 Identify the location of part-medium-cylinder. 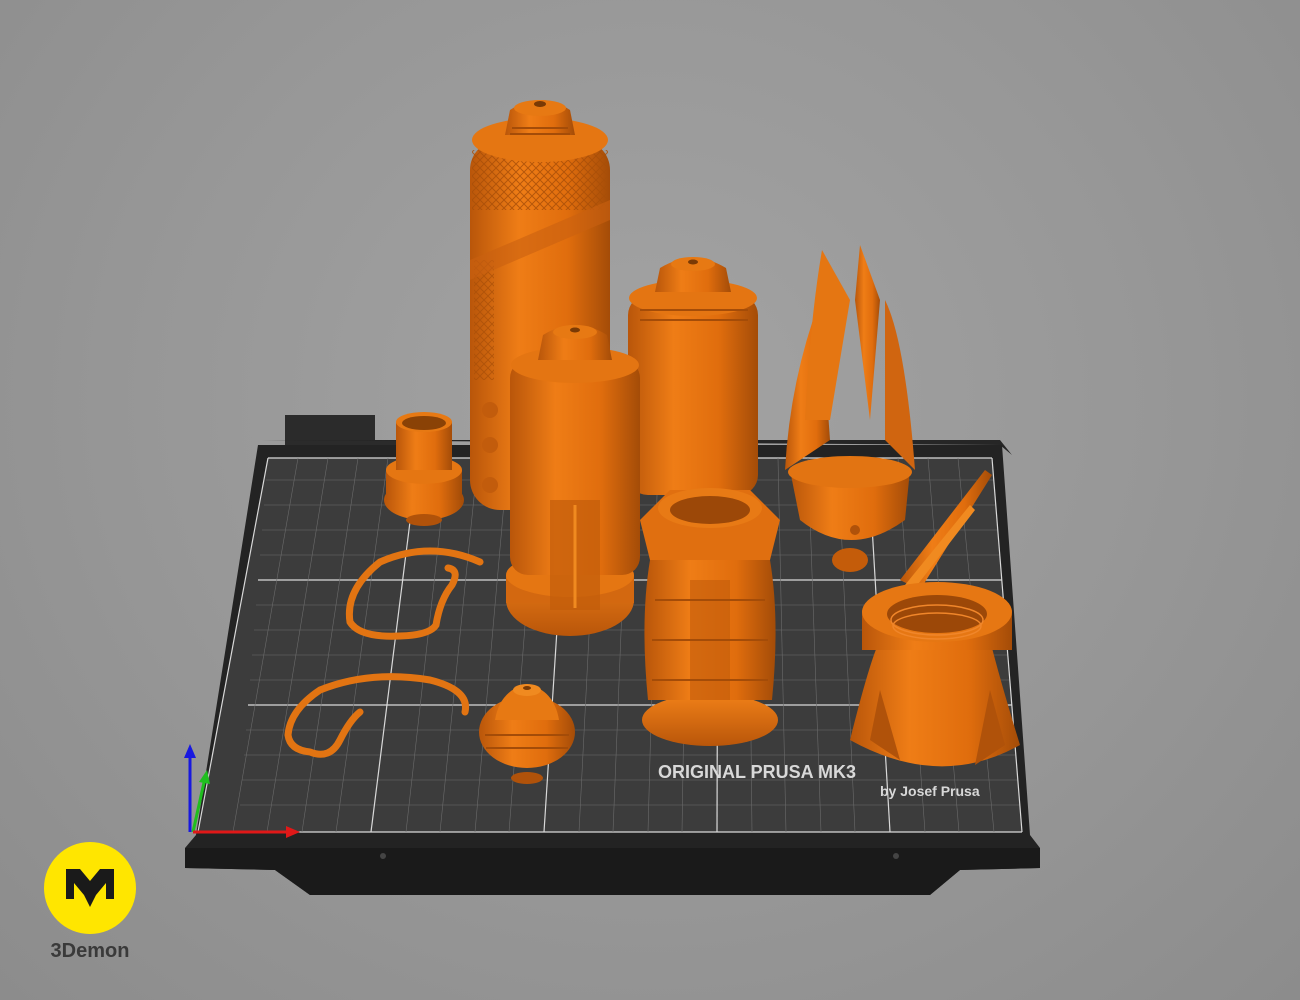
(693, 376).